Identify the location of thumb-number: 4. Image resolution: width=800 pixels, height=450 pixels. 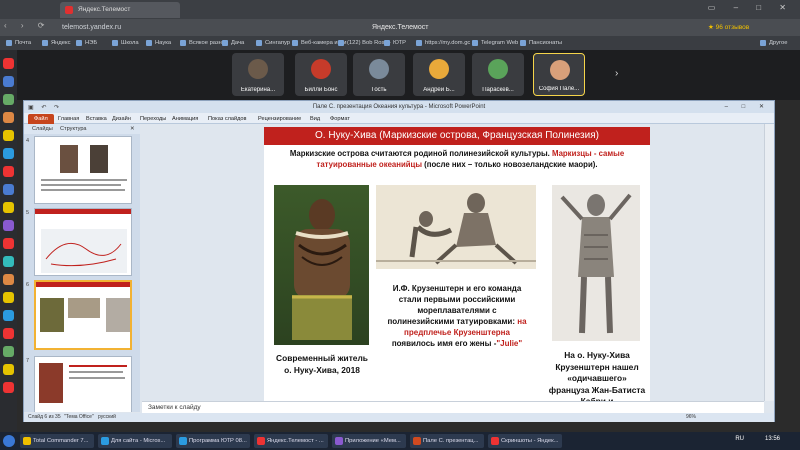
(28, 141).